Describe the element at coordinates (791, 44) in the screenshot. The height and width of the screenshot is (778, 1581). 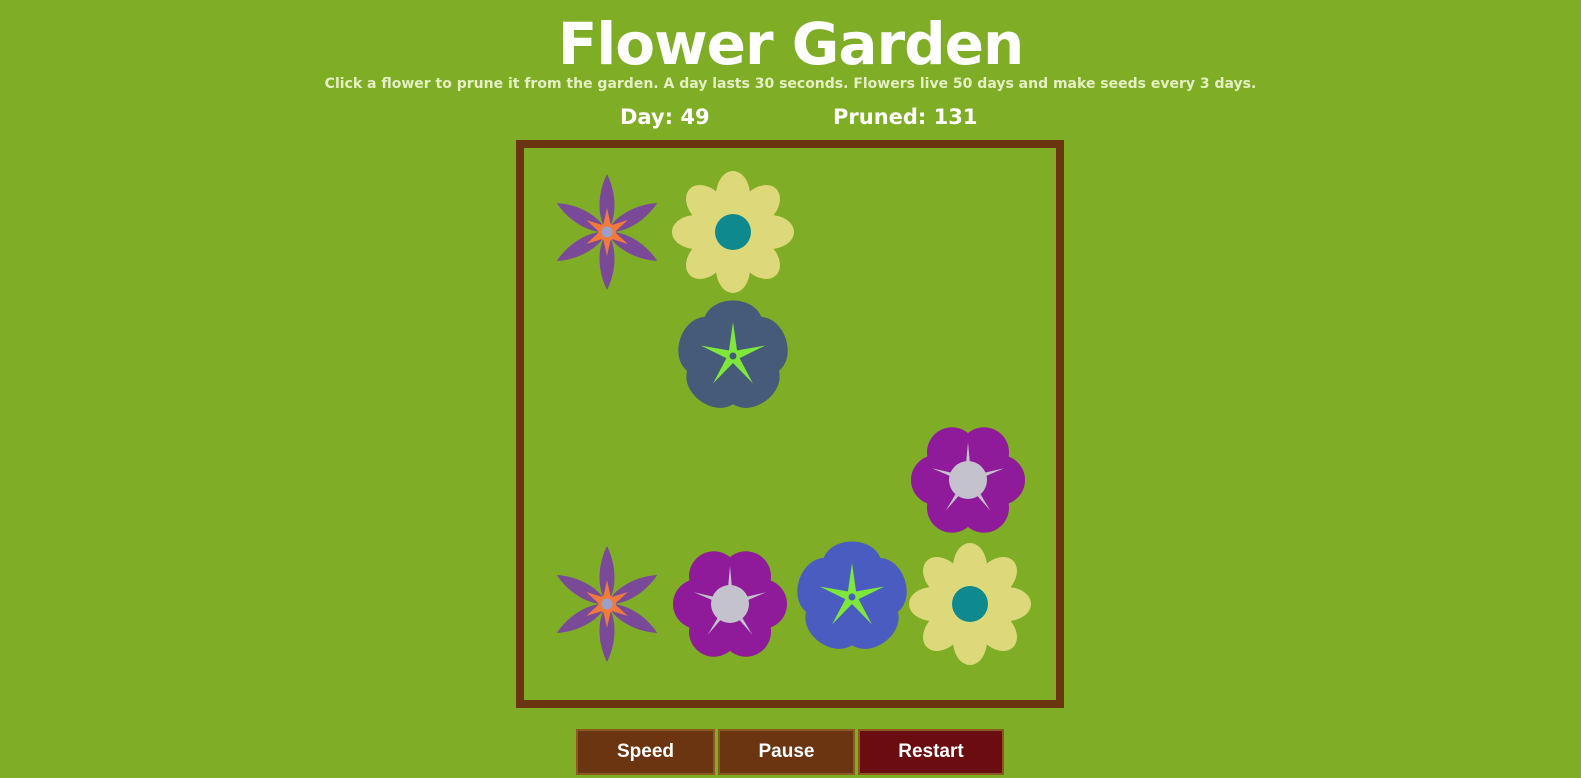
I see `page-title: Flower Garden` at that location.